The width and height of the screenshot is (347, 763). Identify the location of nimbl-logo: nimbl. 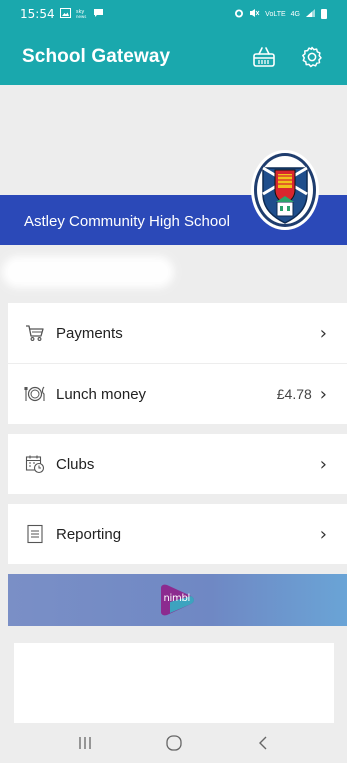
(178, 600).